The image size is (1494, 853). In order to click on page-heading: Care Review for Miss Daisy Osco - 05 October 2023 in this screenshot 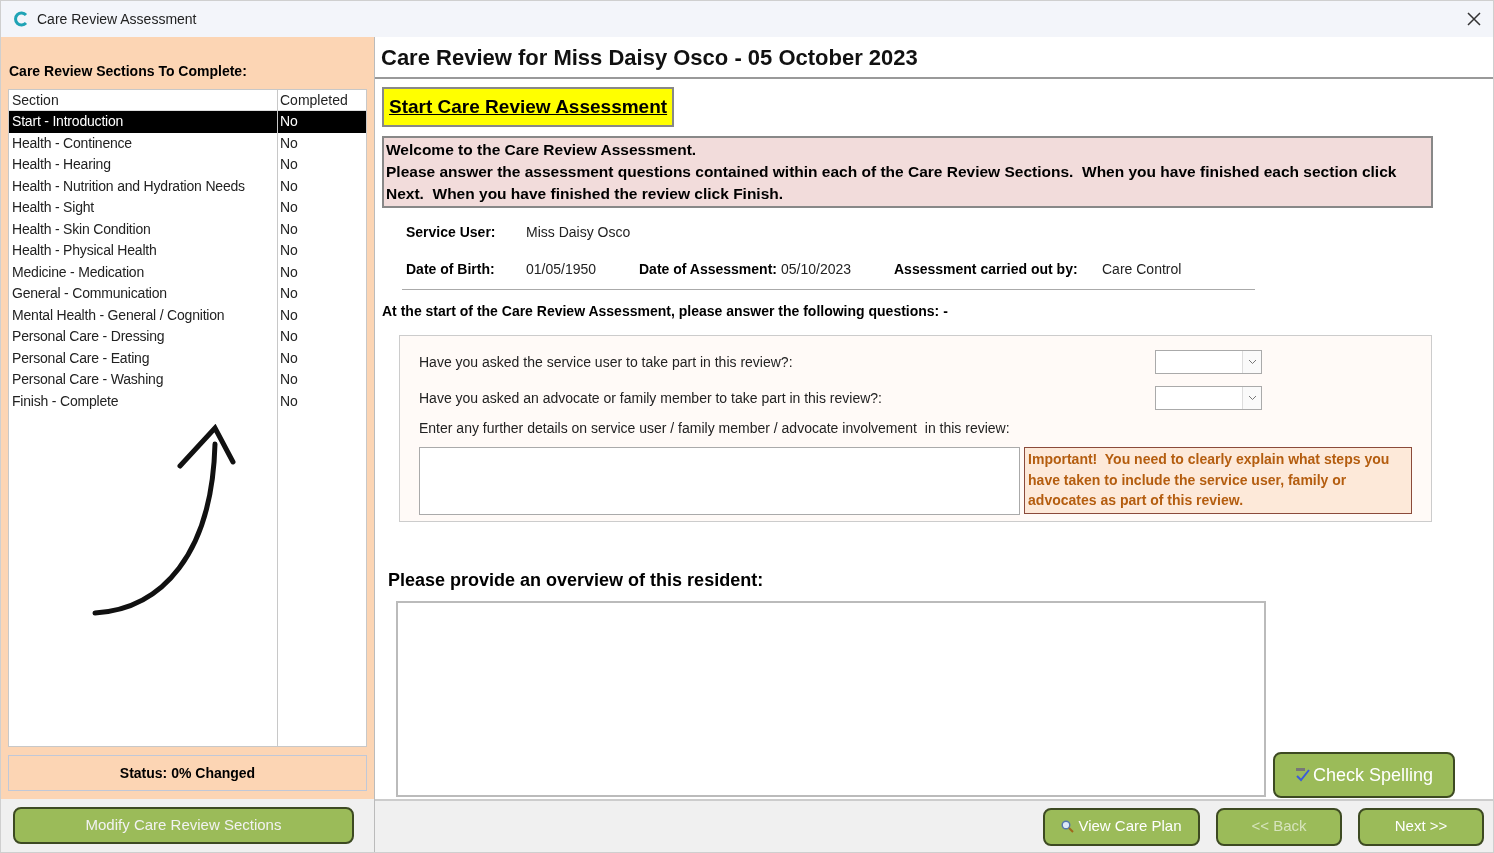, I will do `click(649, 57)`.